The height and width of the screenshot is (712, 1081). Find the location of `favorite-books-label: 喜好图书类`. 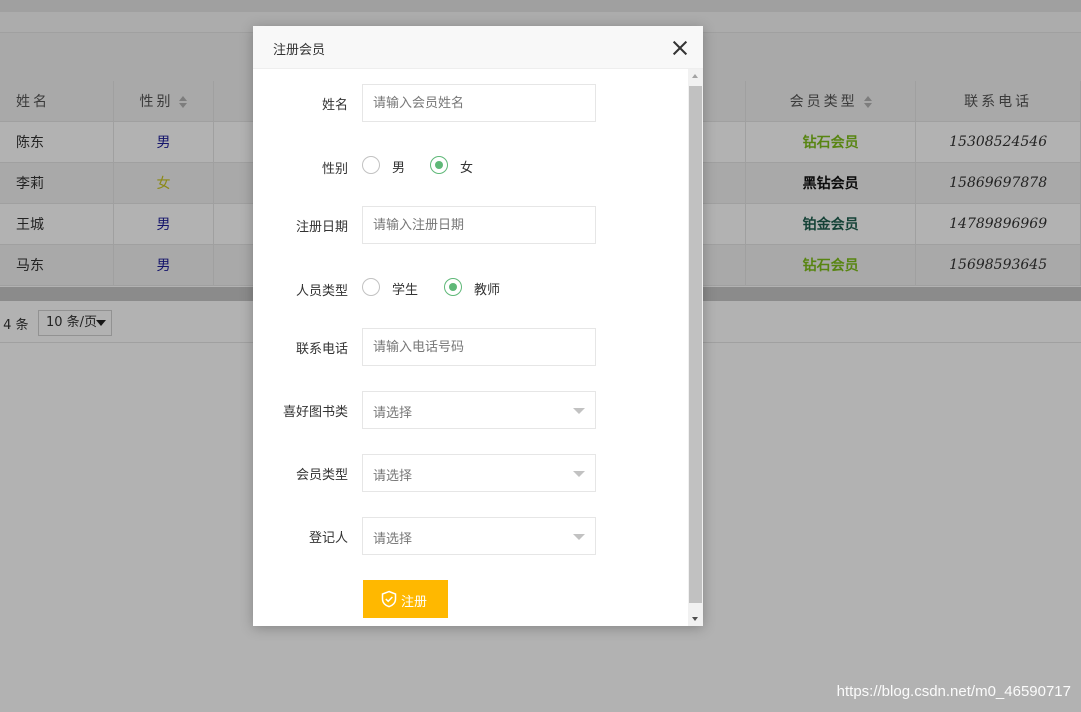

favorite-books-label: 喜好图书类 is located at coordinates (315, 412).